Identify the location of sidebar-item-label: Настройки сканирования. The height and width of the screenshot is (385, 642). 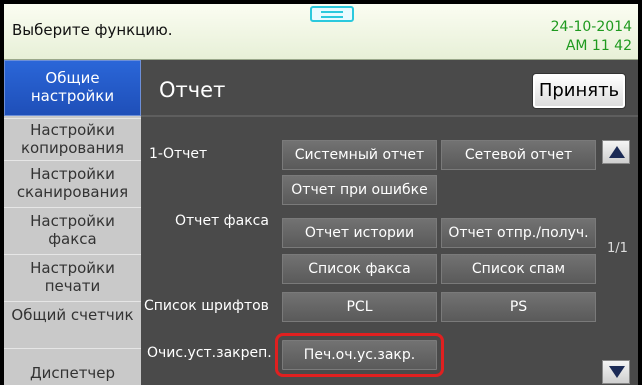
(72, 183).